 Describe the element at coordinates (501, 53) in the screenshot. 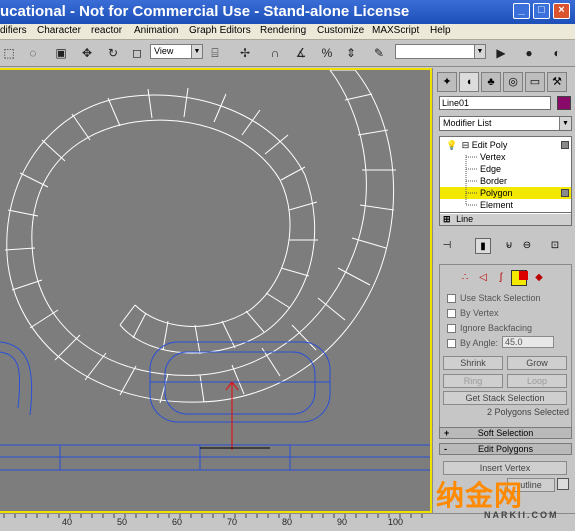

I see `mirror-icon: ▶` at that location.